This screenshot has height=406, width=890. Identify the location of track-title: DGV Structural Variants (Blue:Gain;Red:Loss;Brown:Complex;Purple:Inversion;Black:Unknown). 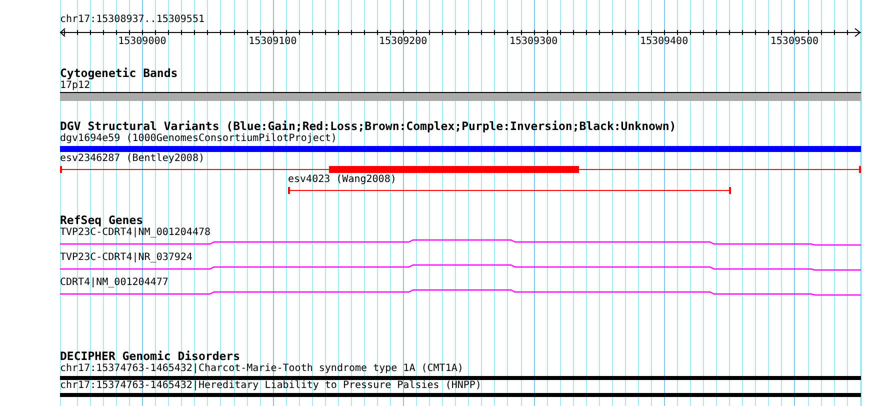
(369, 126).